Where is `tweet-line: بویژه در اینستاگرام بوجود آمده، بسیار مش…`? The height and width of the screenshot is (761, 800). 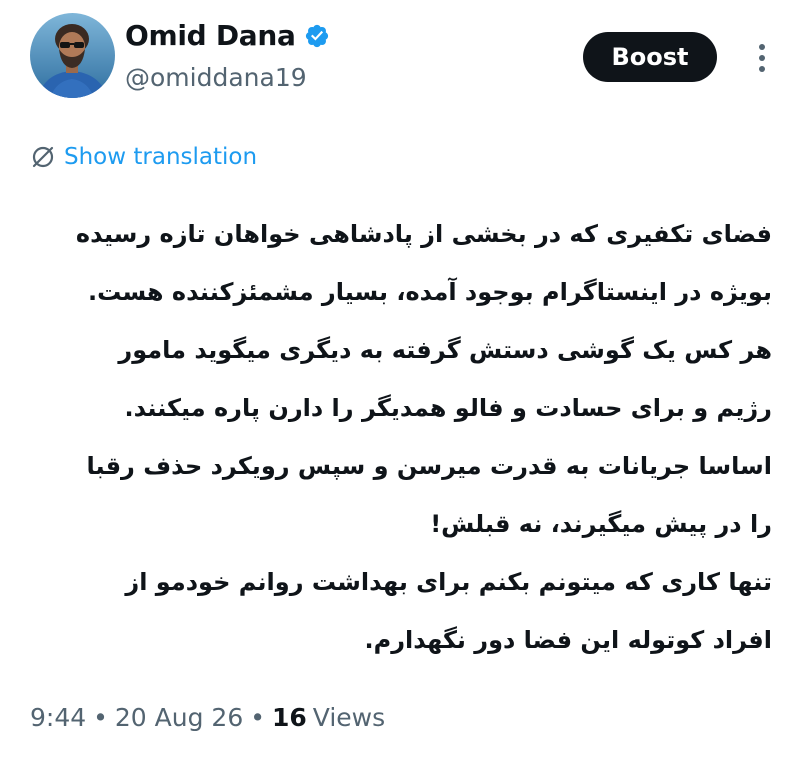
tweet-line: بویژه در اینستاگرام بوجود آمده، بسیار مش… is located at coordinates (429, 292).